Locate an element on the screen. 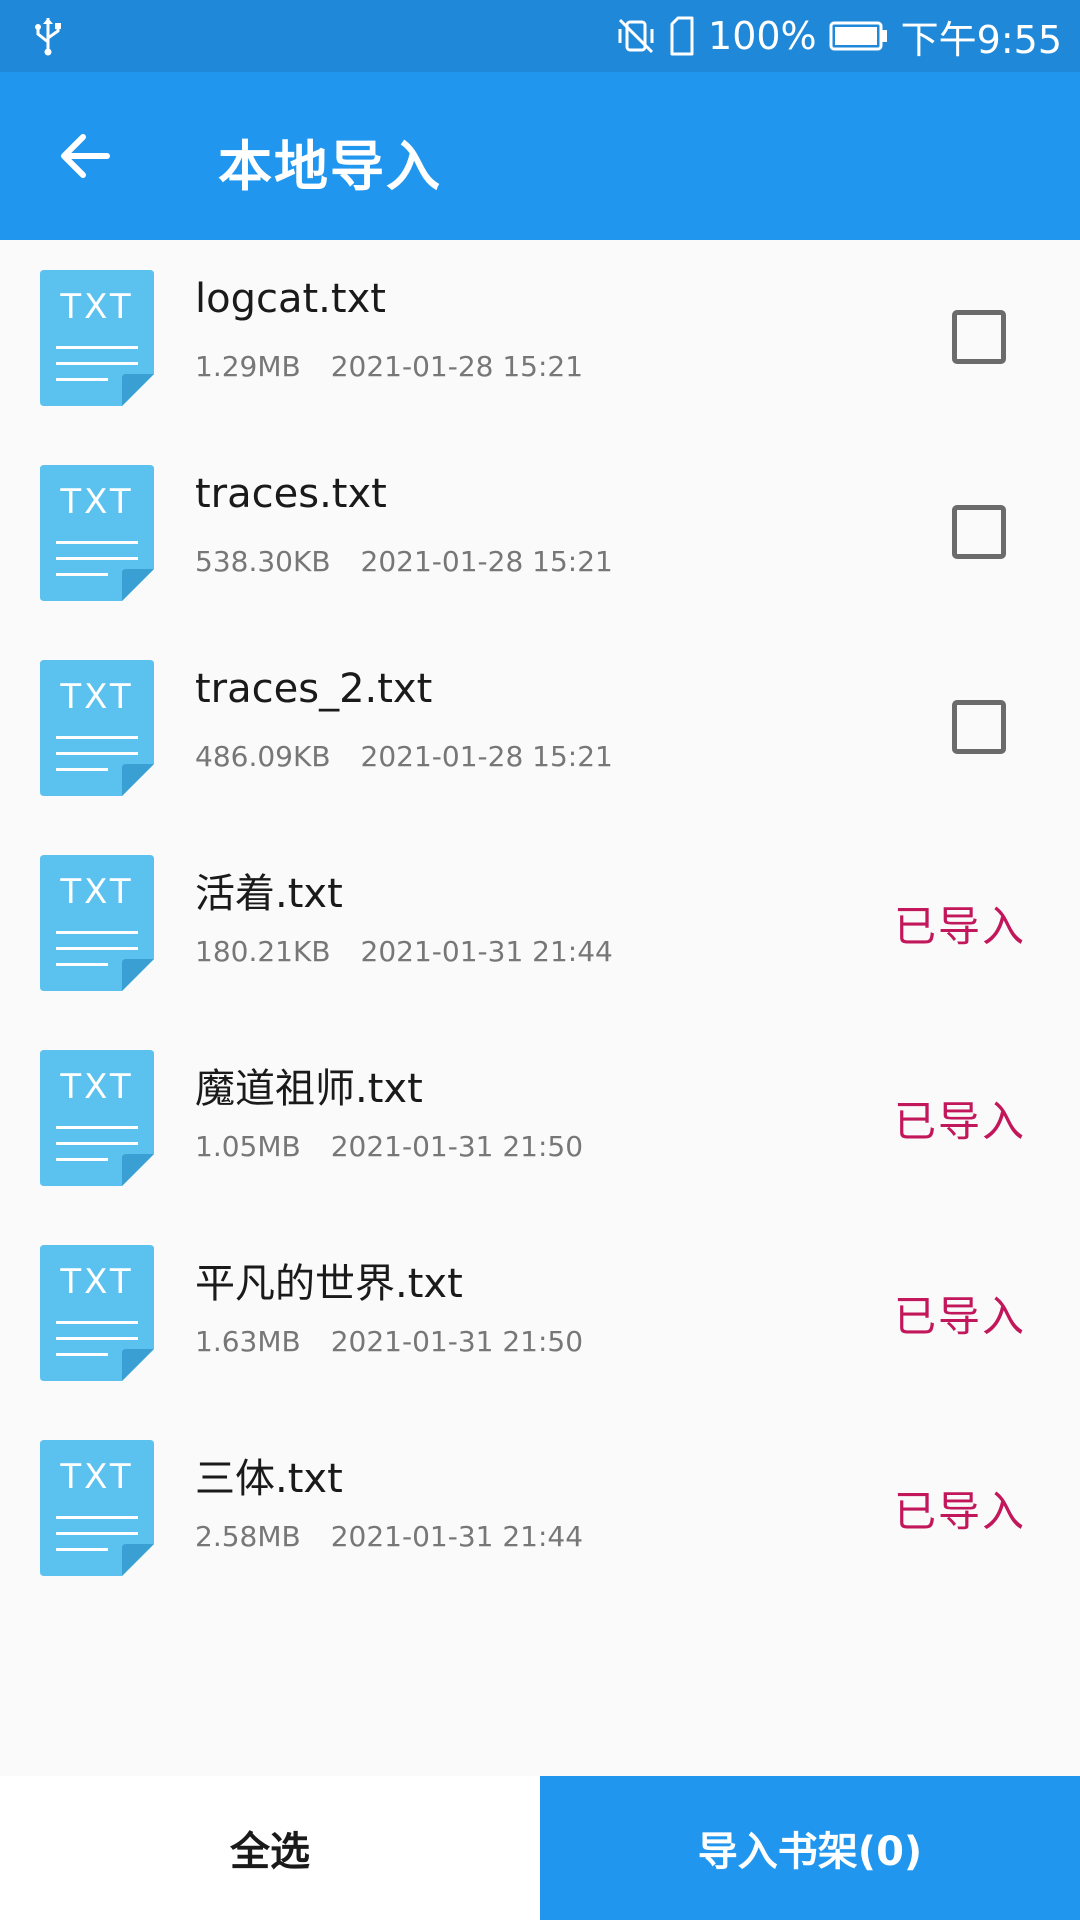  status-icons: 100% 下午9:55 is located at coordinates (839, 36).